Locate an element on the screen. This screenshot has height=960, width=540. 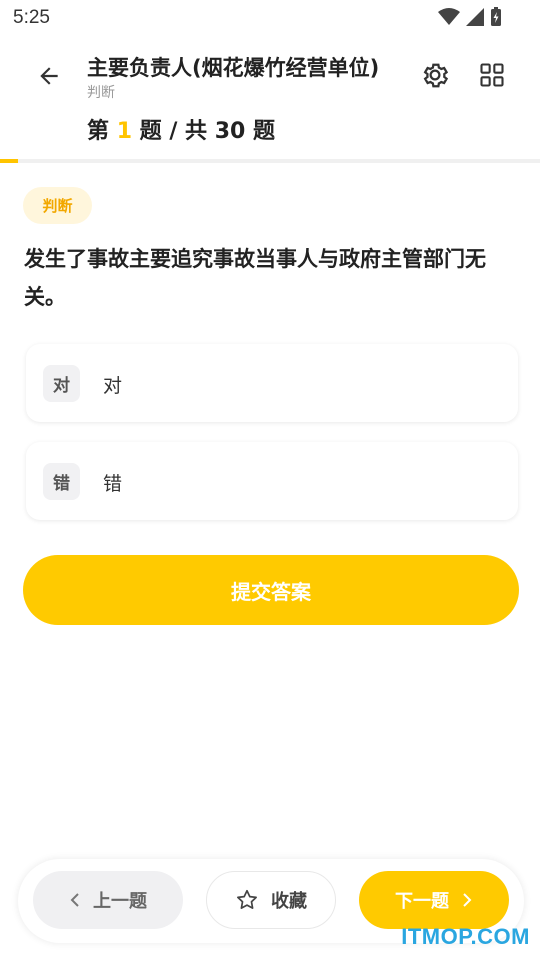
arrow-left-icon is located at coordinates (49, 76).